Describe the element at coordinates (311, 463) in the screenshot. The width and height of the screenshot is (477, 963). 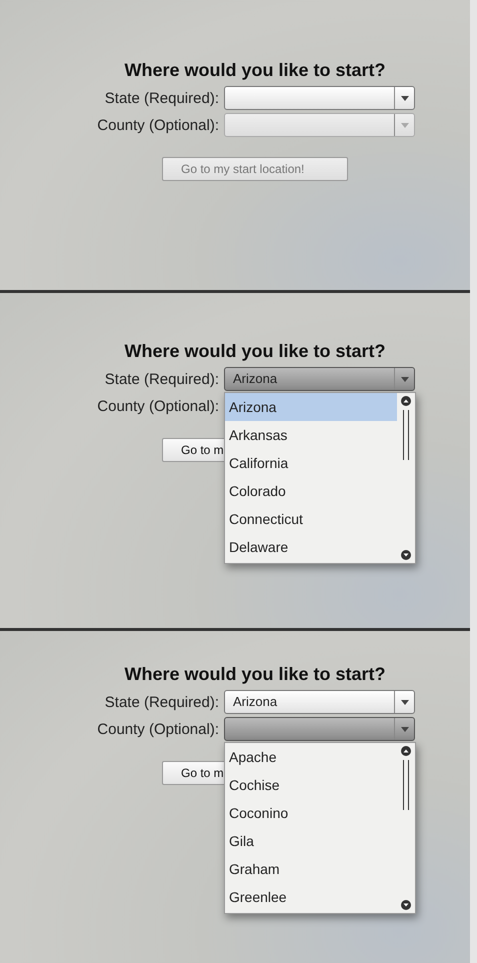
I see `dropdown-option: California` at that location.